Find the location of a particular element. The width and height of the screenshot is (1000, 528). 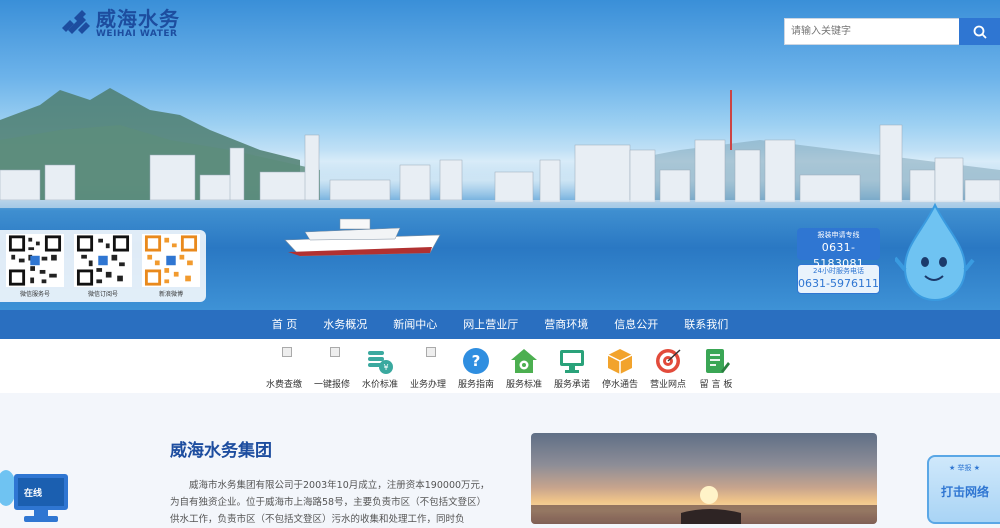

search-icon is located at coordinates (980, 32).